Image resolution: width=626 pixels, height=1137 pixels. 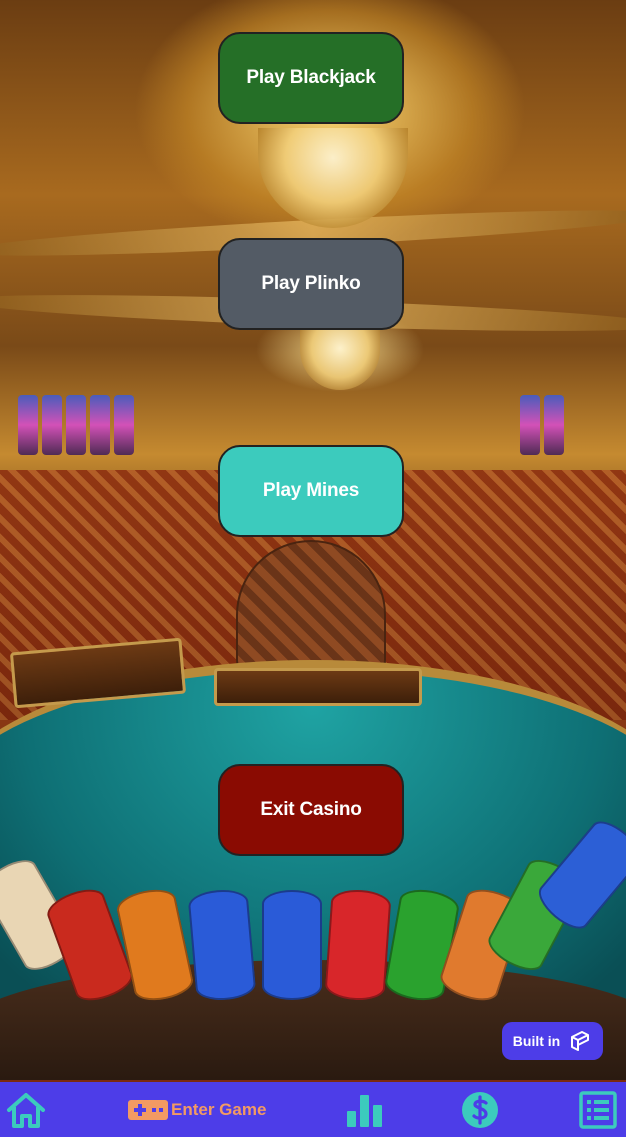 What do you see at coordinates (536, 1041) in the screenshot?
I see `built-in-label: Built in` at bounding box center [536, 1041].